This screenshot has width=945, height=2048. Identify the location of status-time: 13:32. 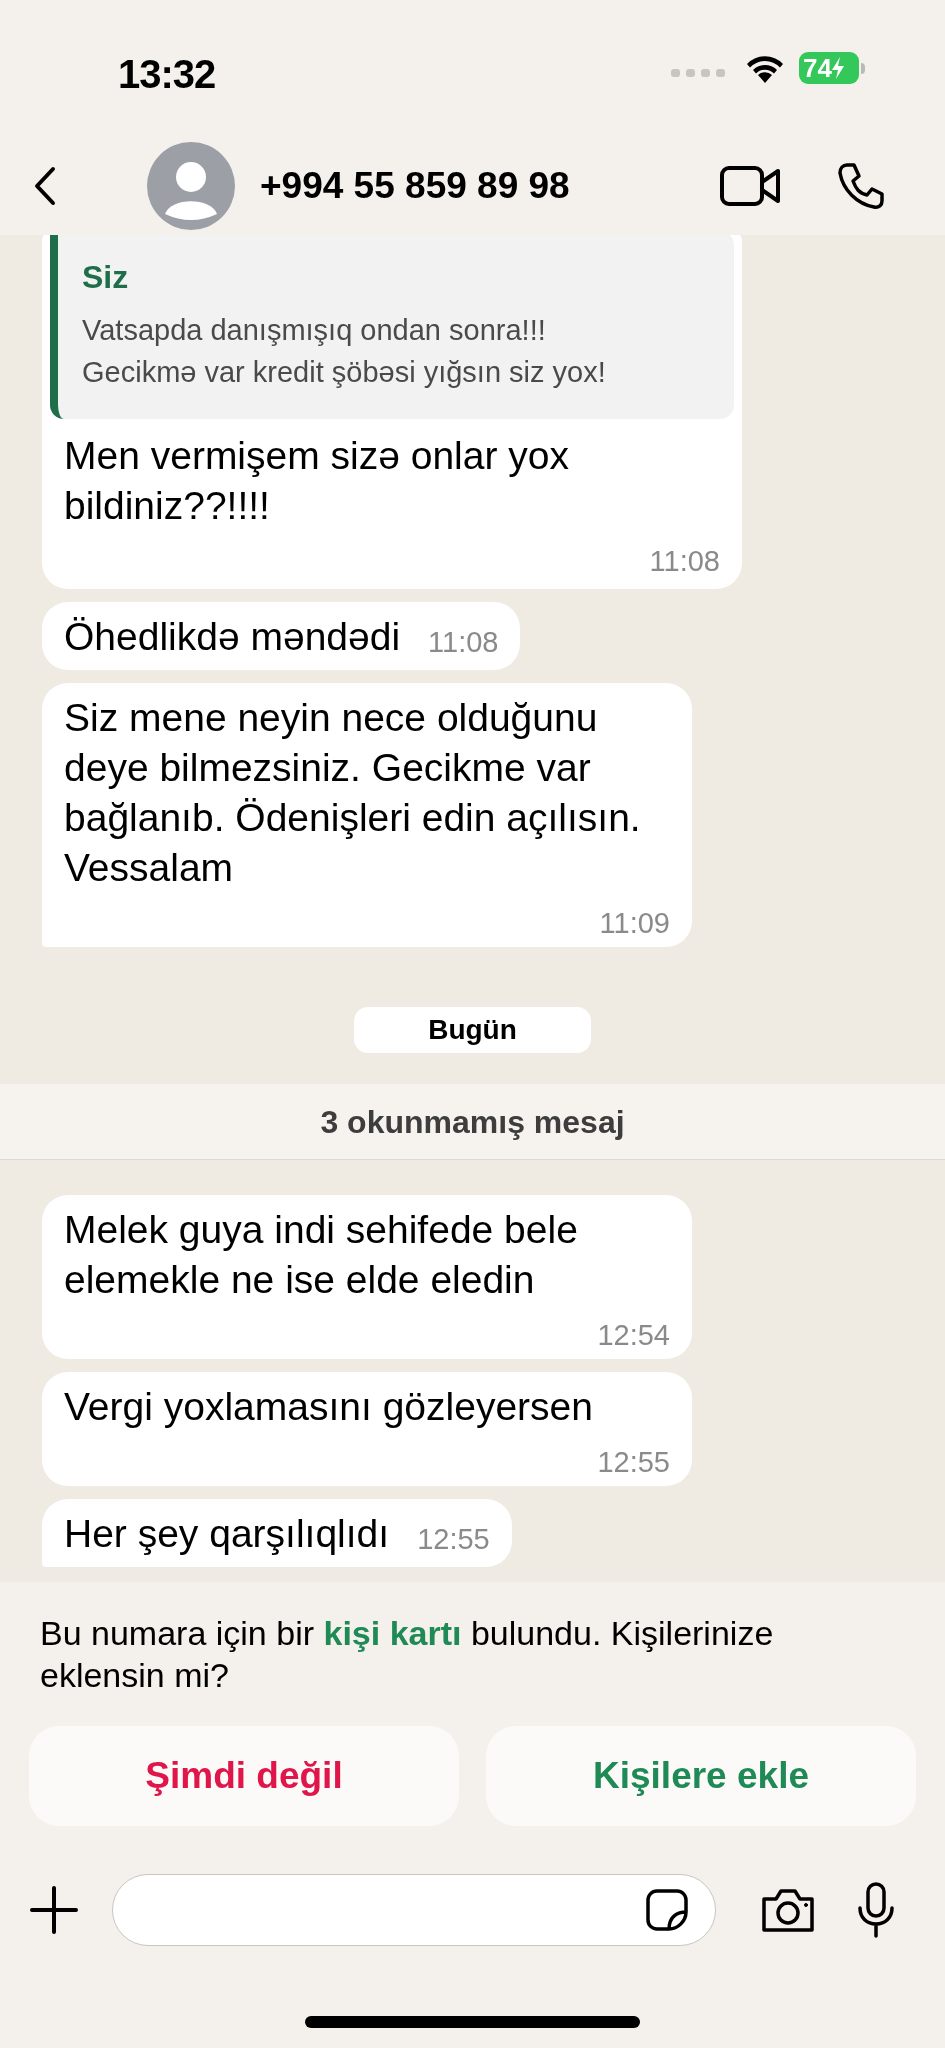
(167, 74).